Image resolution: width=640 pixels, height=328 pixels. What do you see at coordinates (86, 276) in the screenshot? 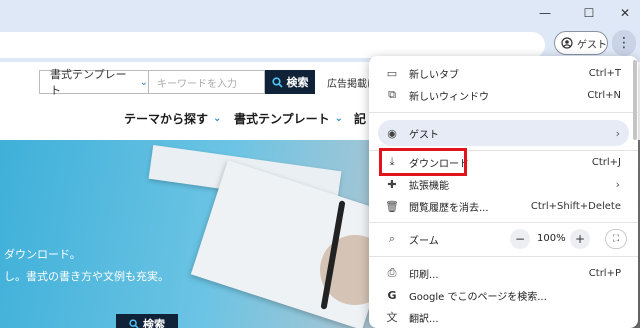
I see `hero-text-line: し。書式の書き方や文例も充実。` at bounding box center [86, 276].